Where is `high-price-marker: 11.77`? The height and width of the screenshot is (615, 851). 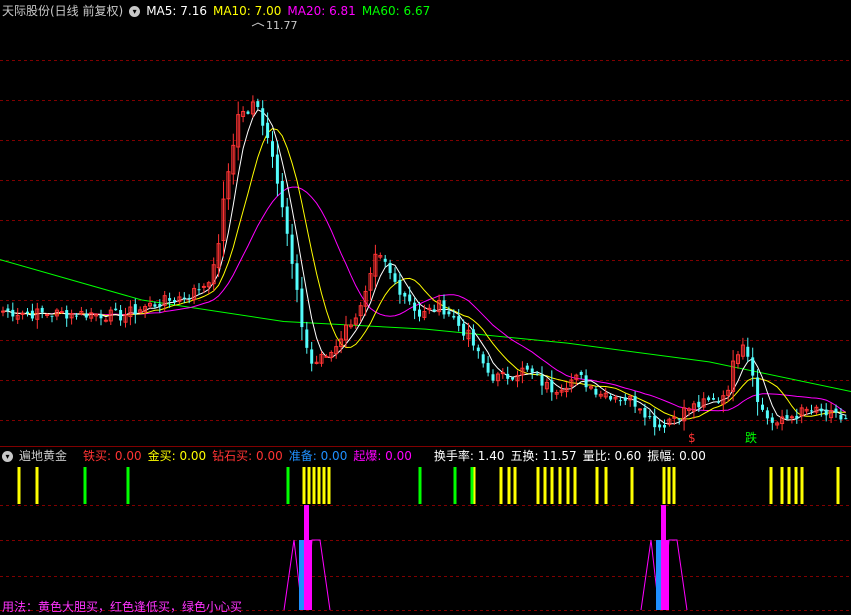
high-price-marker: 11.77 is located at coordinates (274, 25).